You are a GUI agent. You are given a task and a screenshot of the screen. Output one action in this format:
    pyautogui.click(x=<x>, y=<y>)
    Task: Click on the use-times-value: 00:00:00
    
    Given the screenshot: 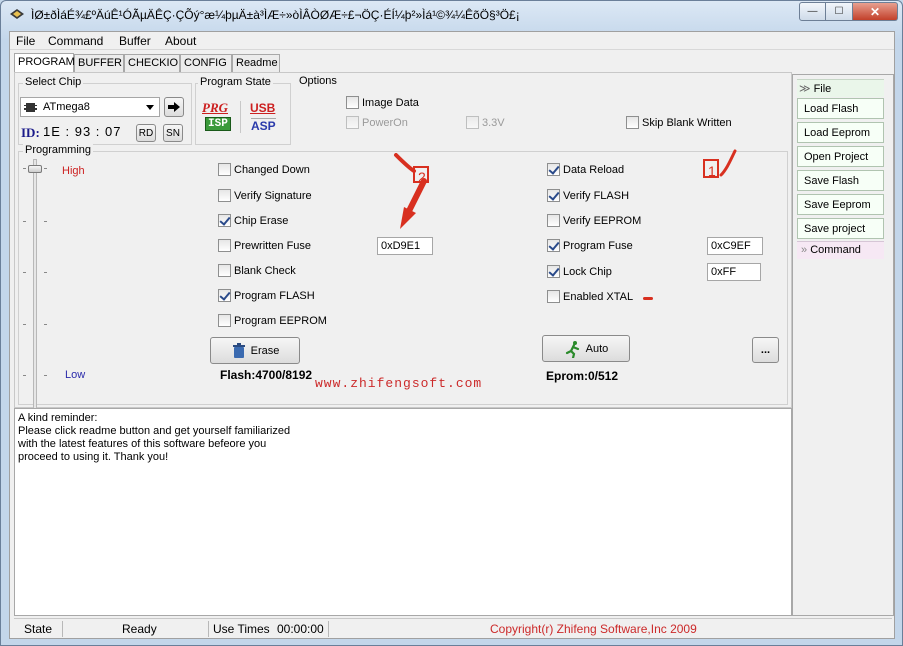 What is the action you would take?
    pyautogui.click(x=300, y=629)
    